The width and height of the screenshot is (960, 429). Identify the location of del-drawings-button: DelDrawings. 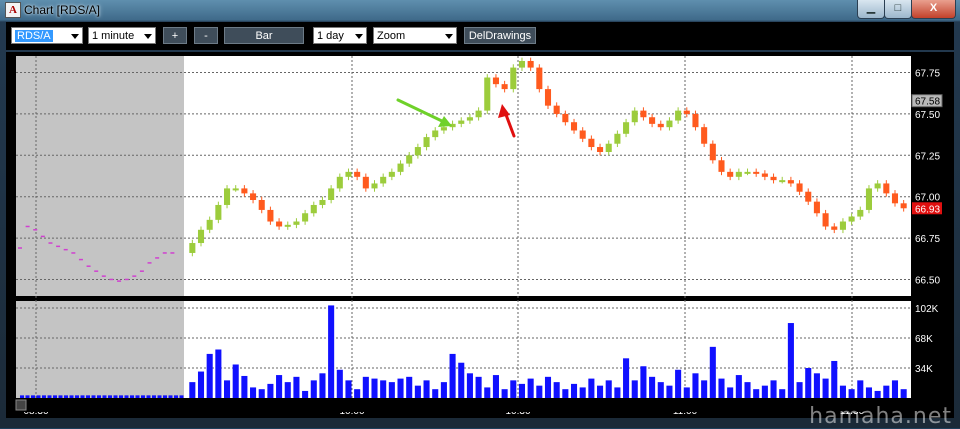
(500, 35).